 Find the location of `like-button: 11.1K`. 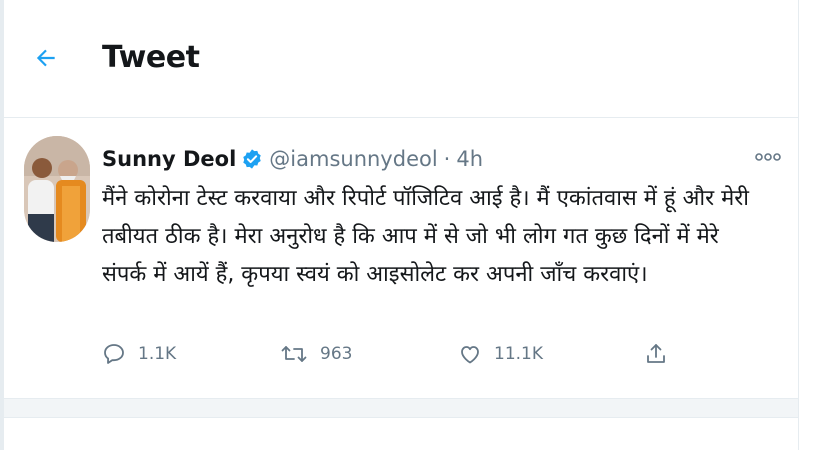

like-button: 11.1K is located at coordinates (500, 354).